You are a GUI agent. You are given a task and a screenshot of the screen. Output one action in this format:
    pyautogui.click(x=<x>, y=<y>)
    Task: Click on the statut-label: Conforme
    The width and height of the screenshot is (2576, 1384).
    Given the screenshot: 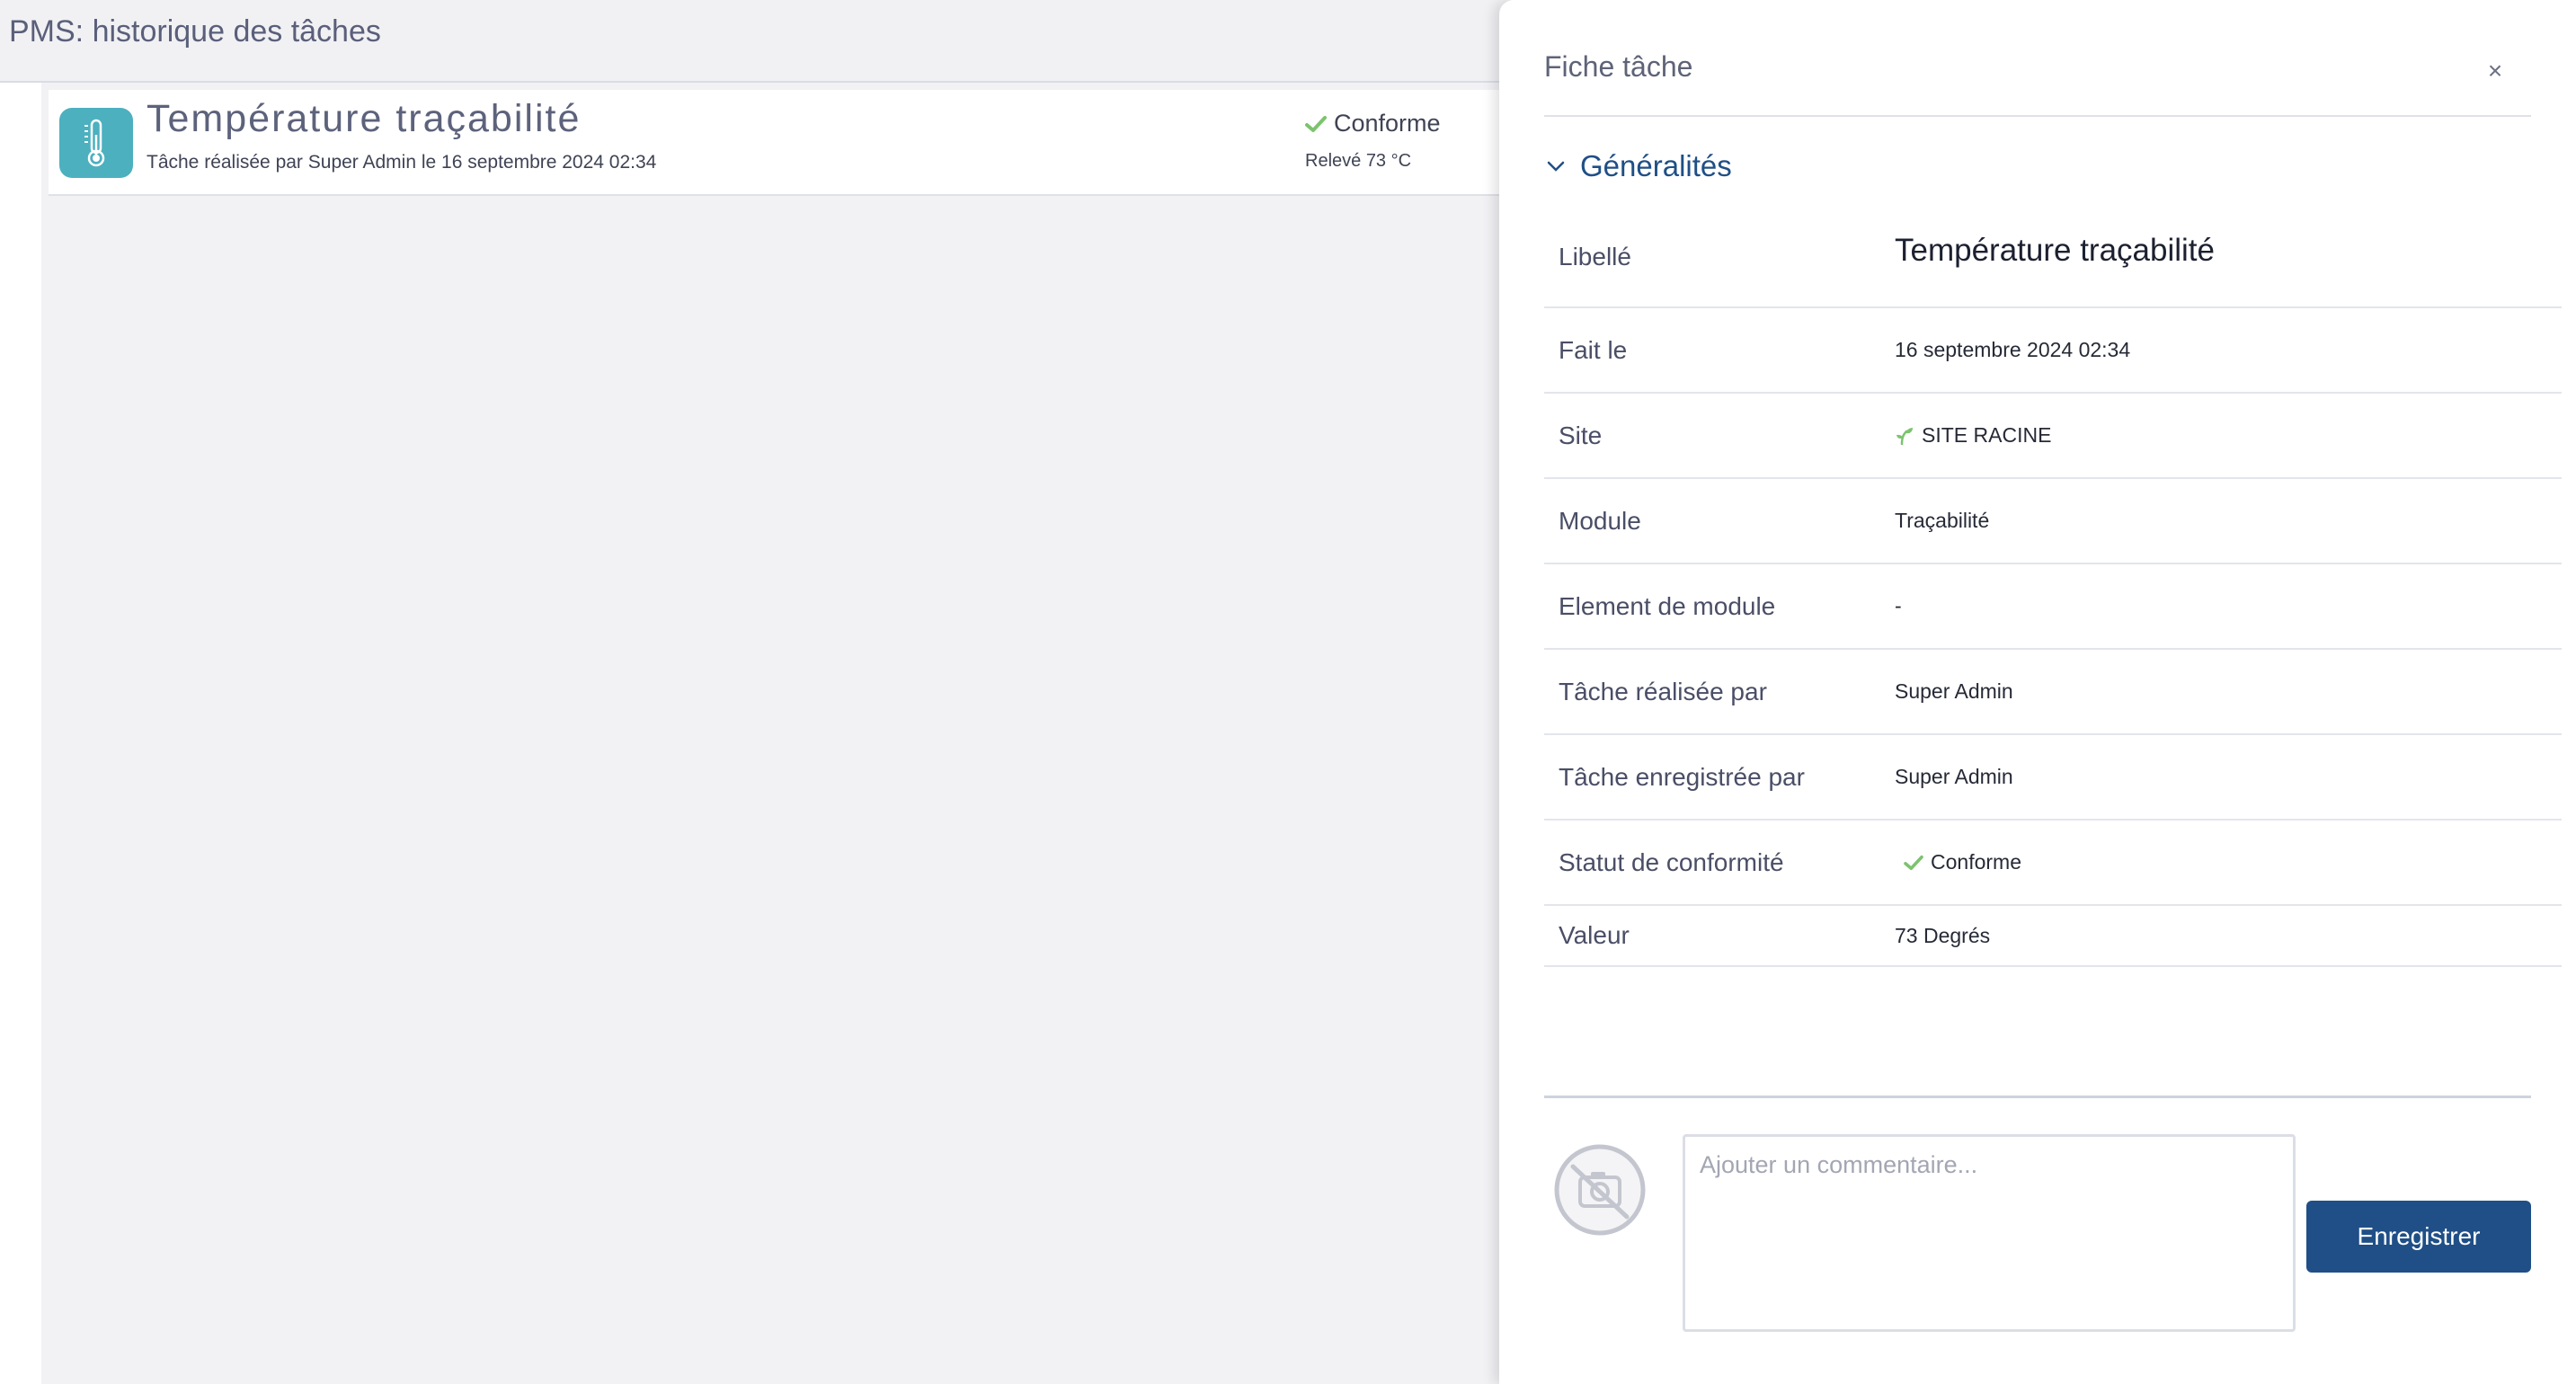 What is the action you would take?
    pyautogui.click(x=1976, y=862)
    